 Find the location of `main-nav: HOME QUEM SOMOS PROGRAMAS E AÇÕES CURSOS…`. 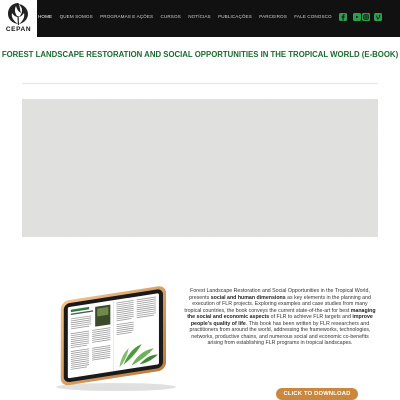

main-nav: HOME QUEM SOMOS PROGRAMAS E AÇÕES CURSOS… is located at coordinates (188, 16).